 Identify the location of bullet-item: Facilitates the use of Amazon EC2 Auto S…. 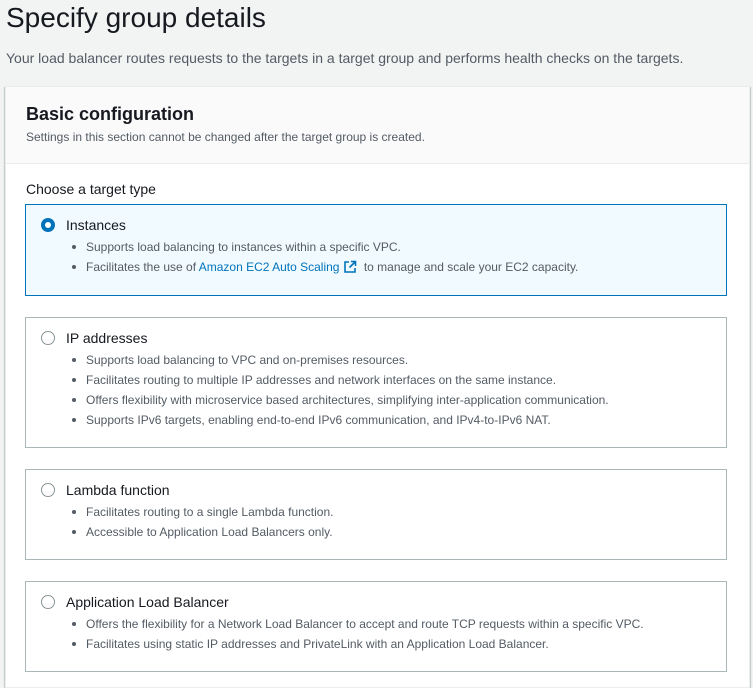
(394, 268).